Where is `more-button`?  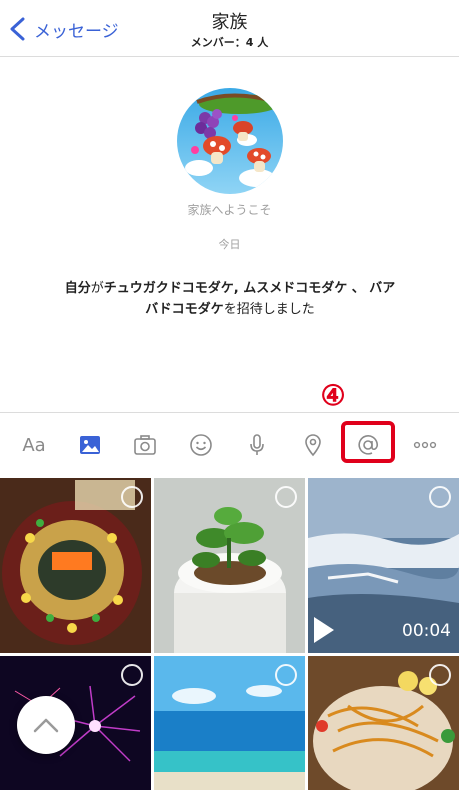
more-button is located at coordinates (425, 445).